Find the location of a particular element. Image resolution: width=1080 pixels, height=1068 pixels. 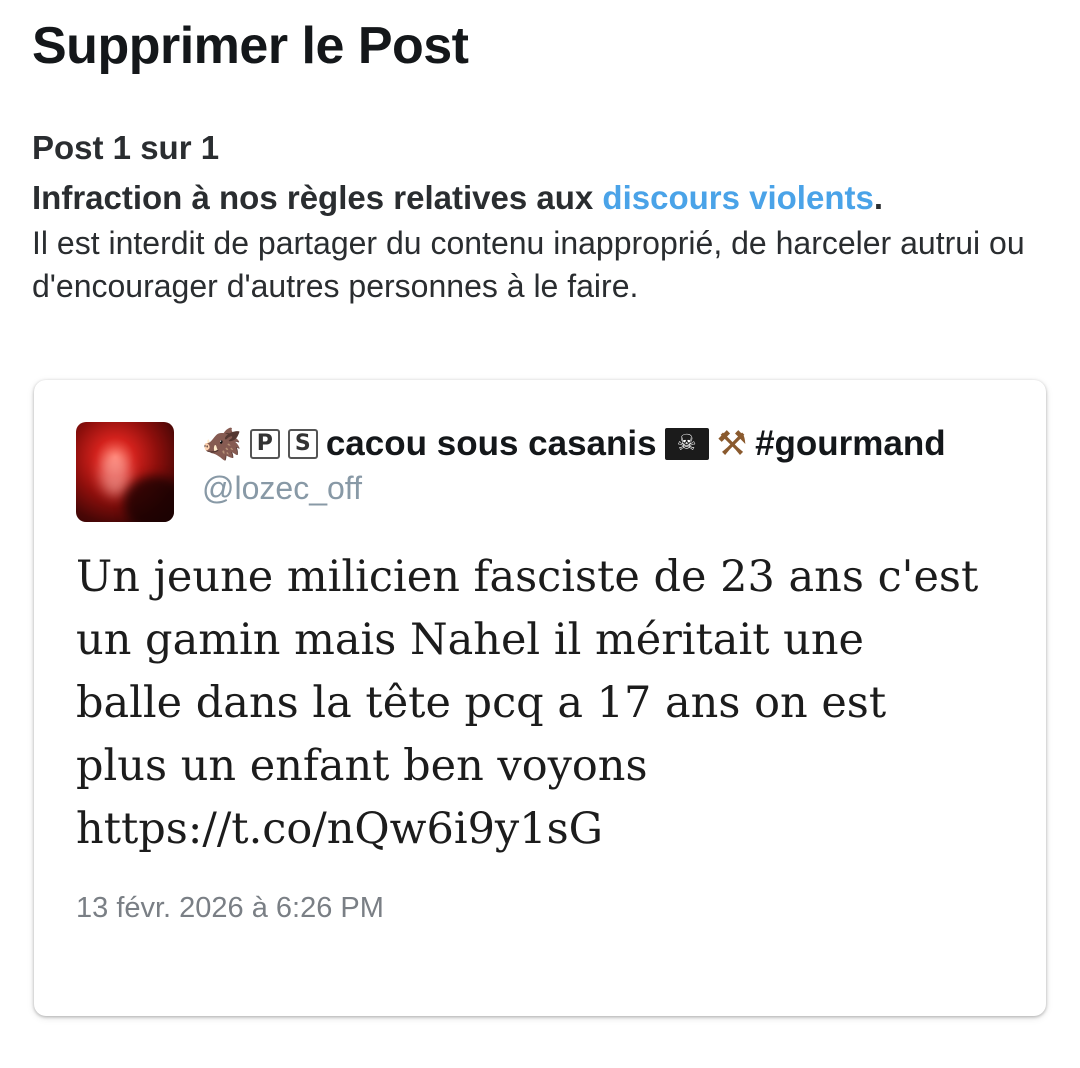

tweet-text-line: balle dans la tête pcq a 17 ans on est is located at coordinates (481, 703).